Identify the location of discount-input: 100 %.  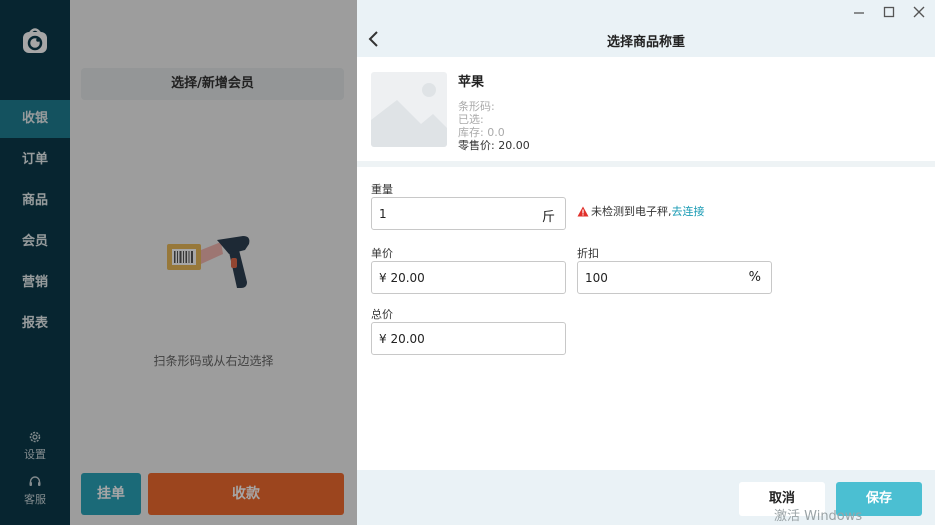
(674, 277).